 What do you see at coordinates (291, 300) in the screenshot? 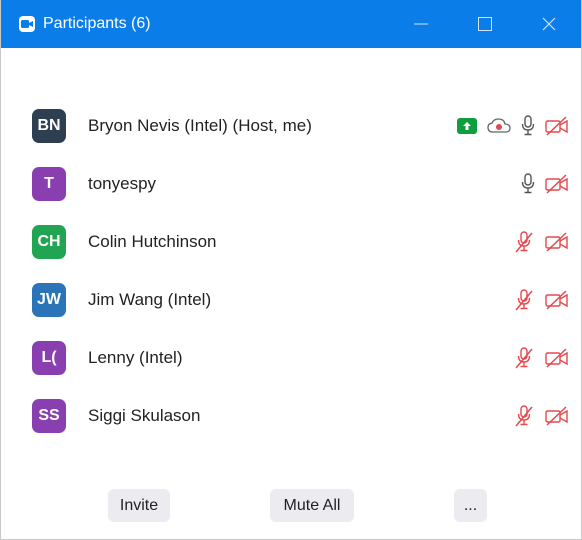
I see `participant-row: JW Jim Wang (Intel)` at bounding box center [291, 300].